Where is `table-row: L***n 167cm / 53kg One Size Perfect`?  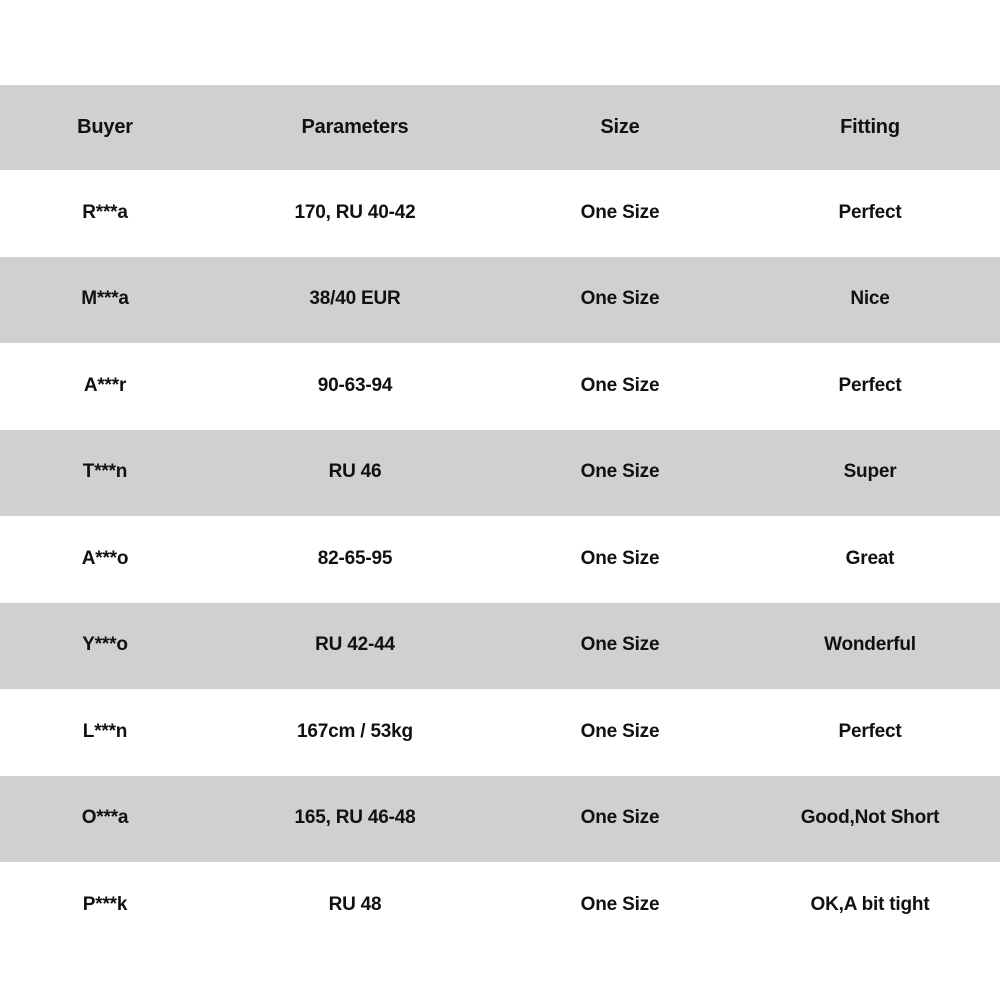
table-row: L***n 167cm / 53kg One Size Perfect is located at coordinates (500, 732).